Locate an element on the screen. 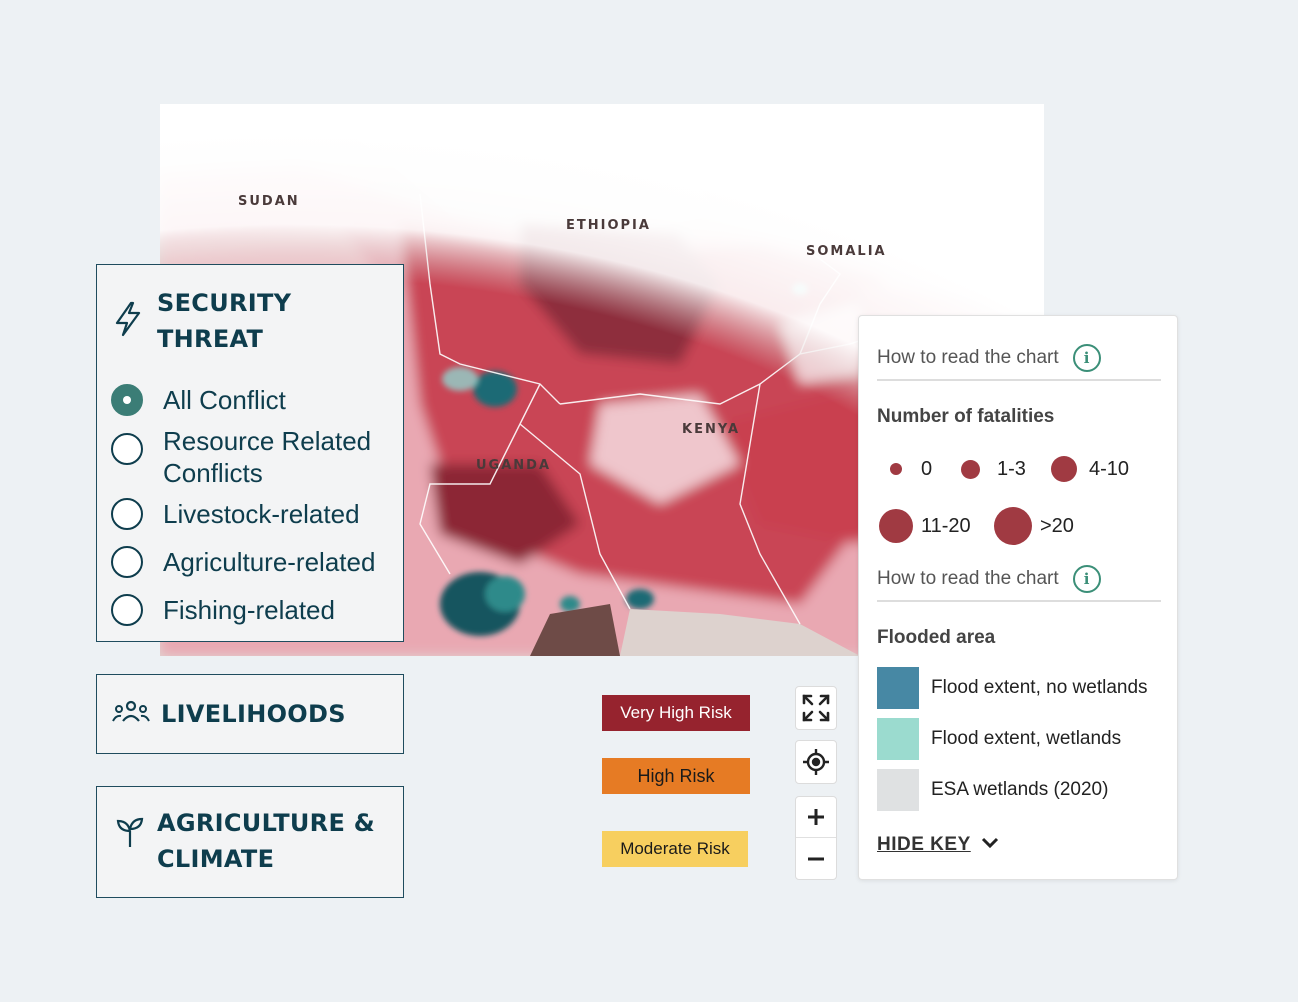  how-to-read-fatalities: How to read the chart i is located at coordinates (989, 358).